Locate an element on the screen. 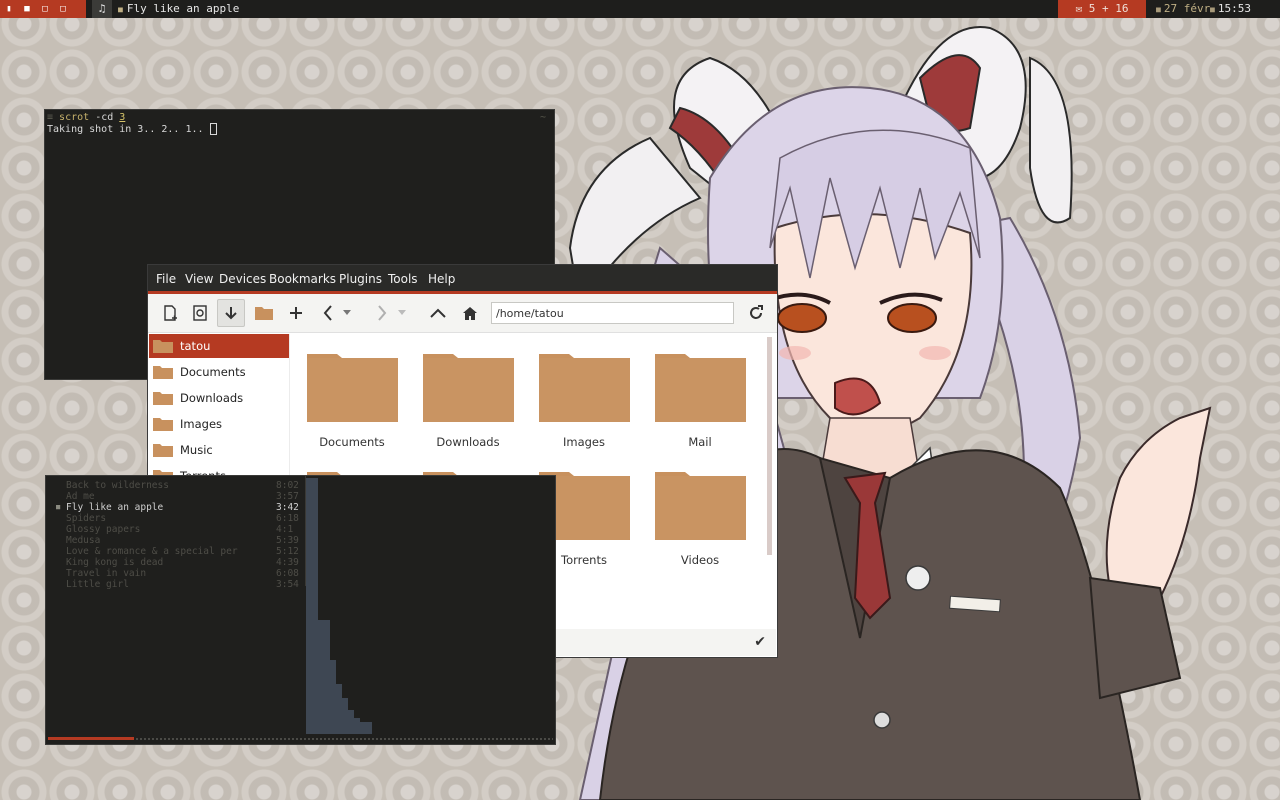  playback-progress-fill is located at coordinates (91, 738).